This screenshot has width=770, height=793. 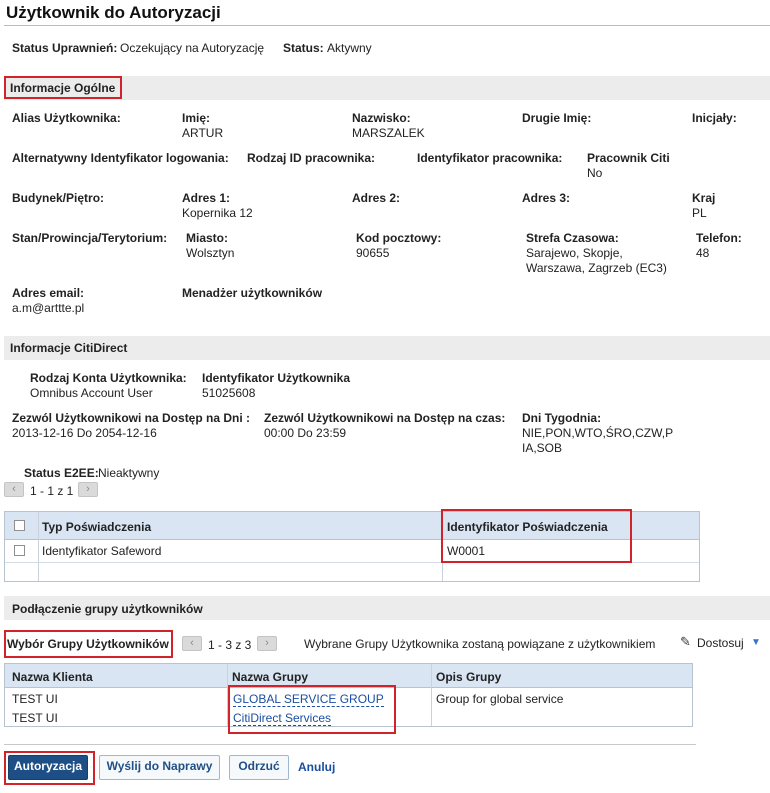 I want to click on row-checkbox, so click(x=19, y=550).